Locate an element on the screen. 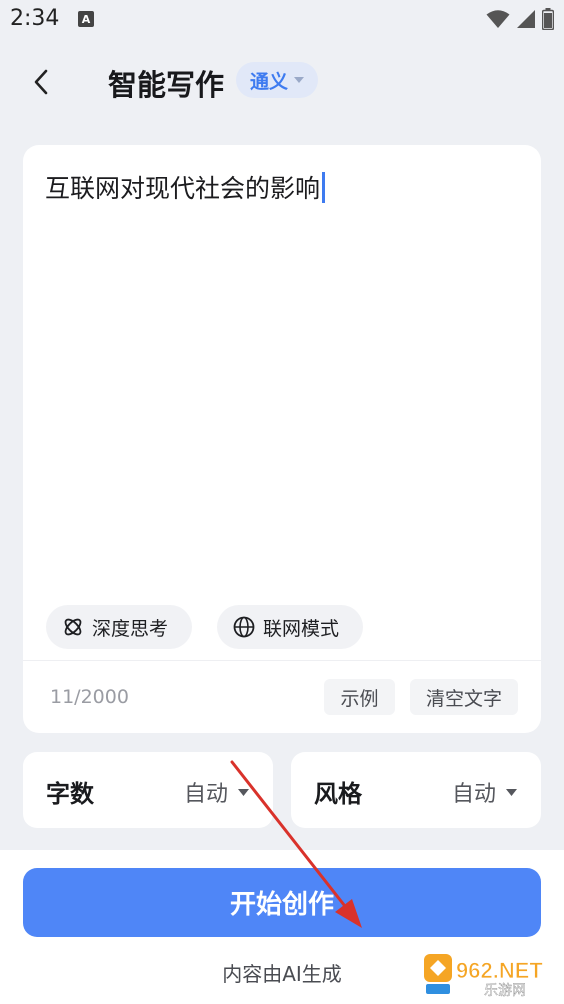 This screenshot has width=564, height=1004. word-count: 11/2000 is located at coordinates (89, 697).